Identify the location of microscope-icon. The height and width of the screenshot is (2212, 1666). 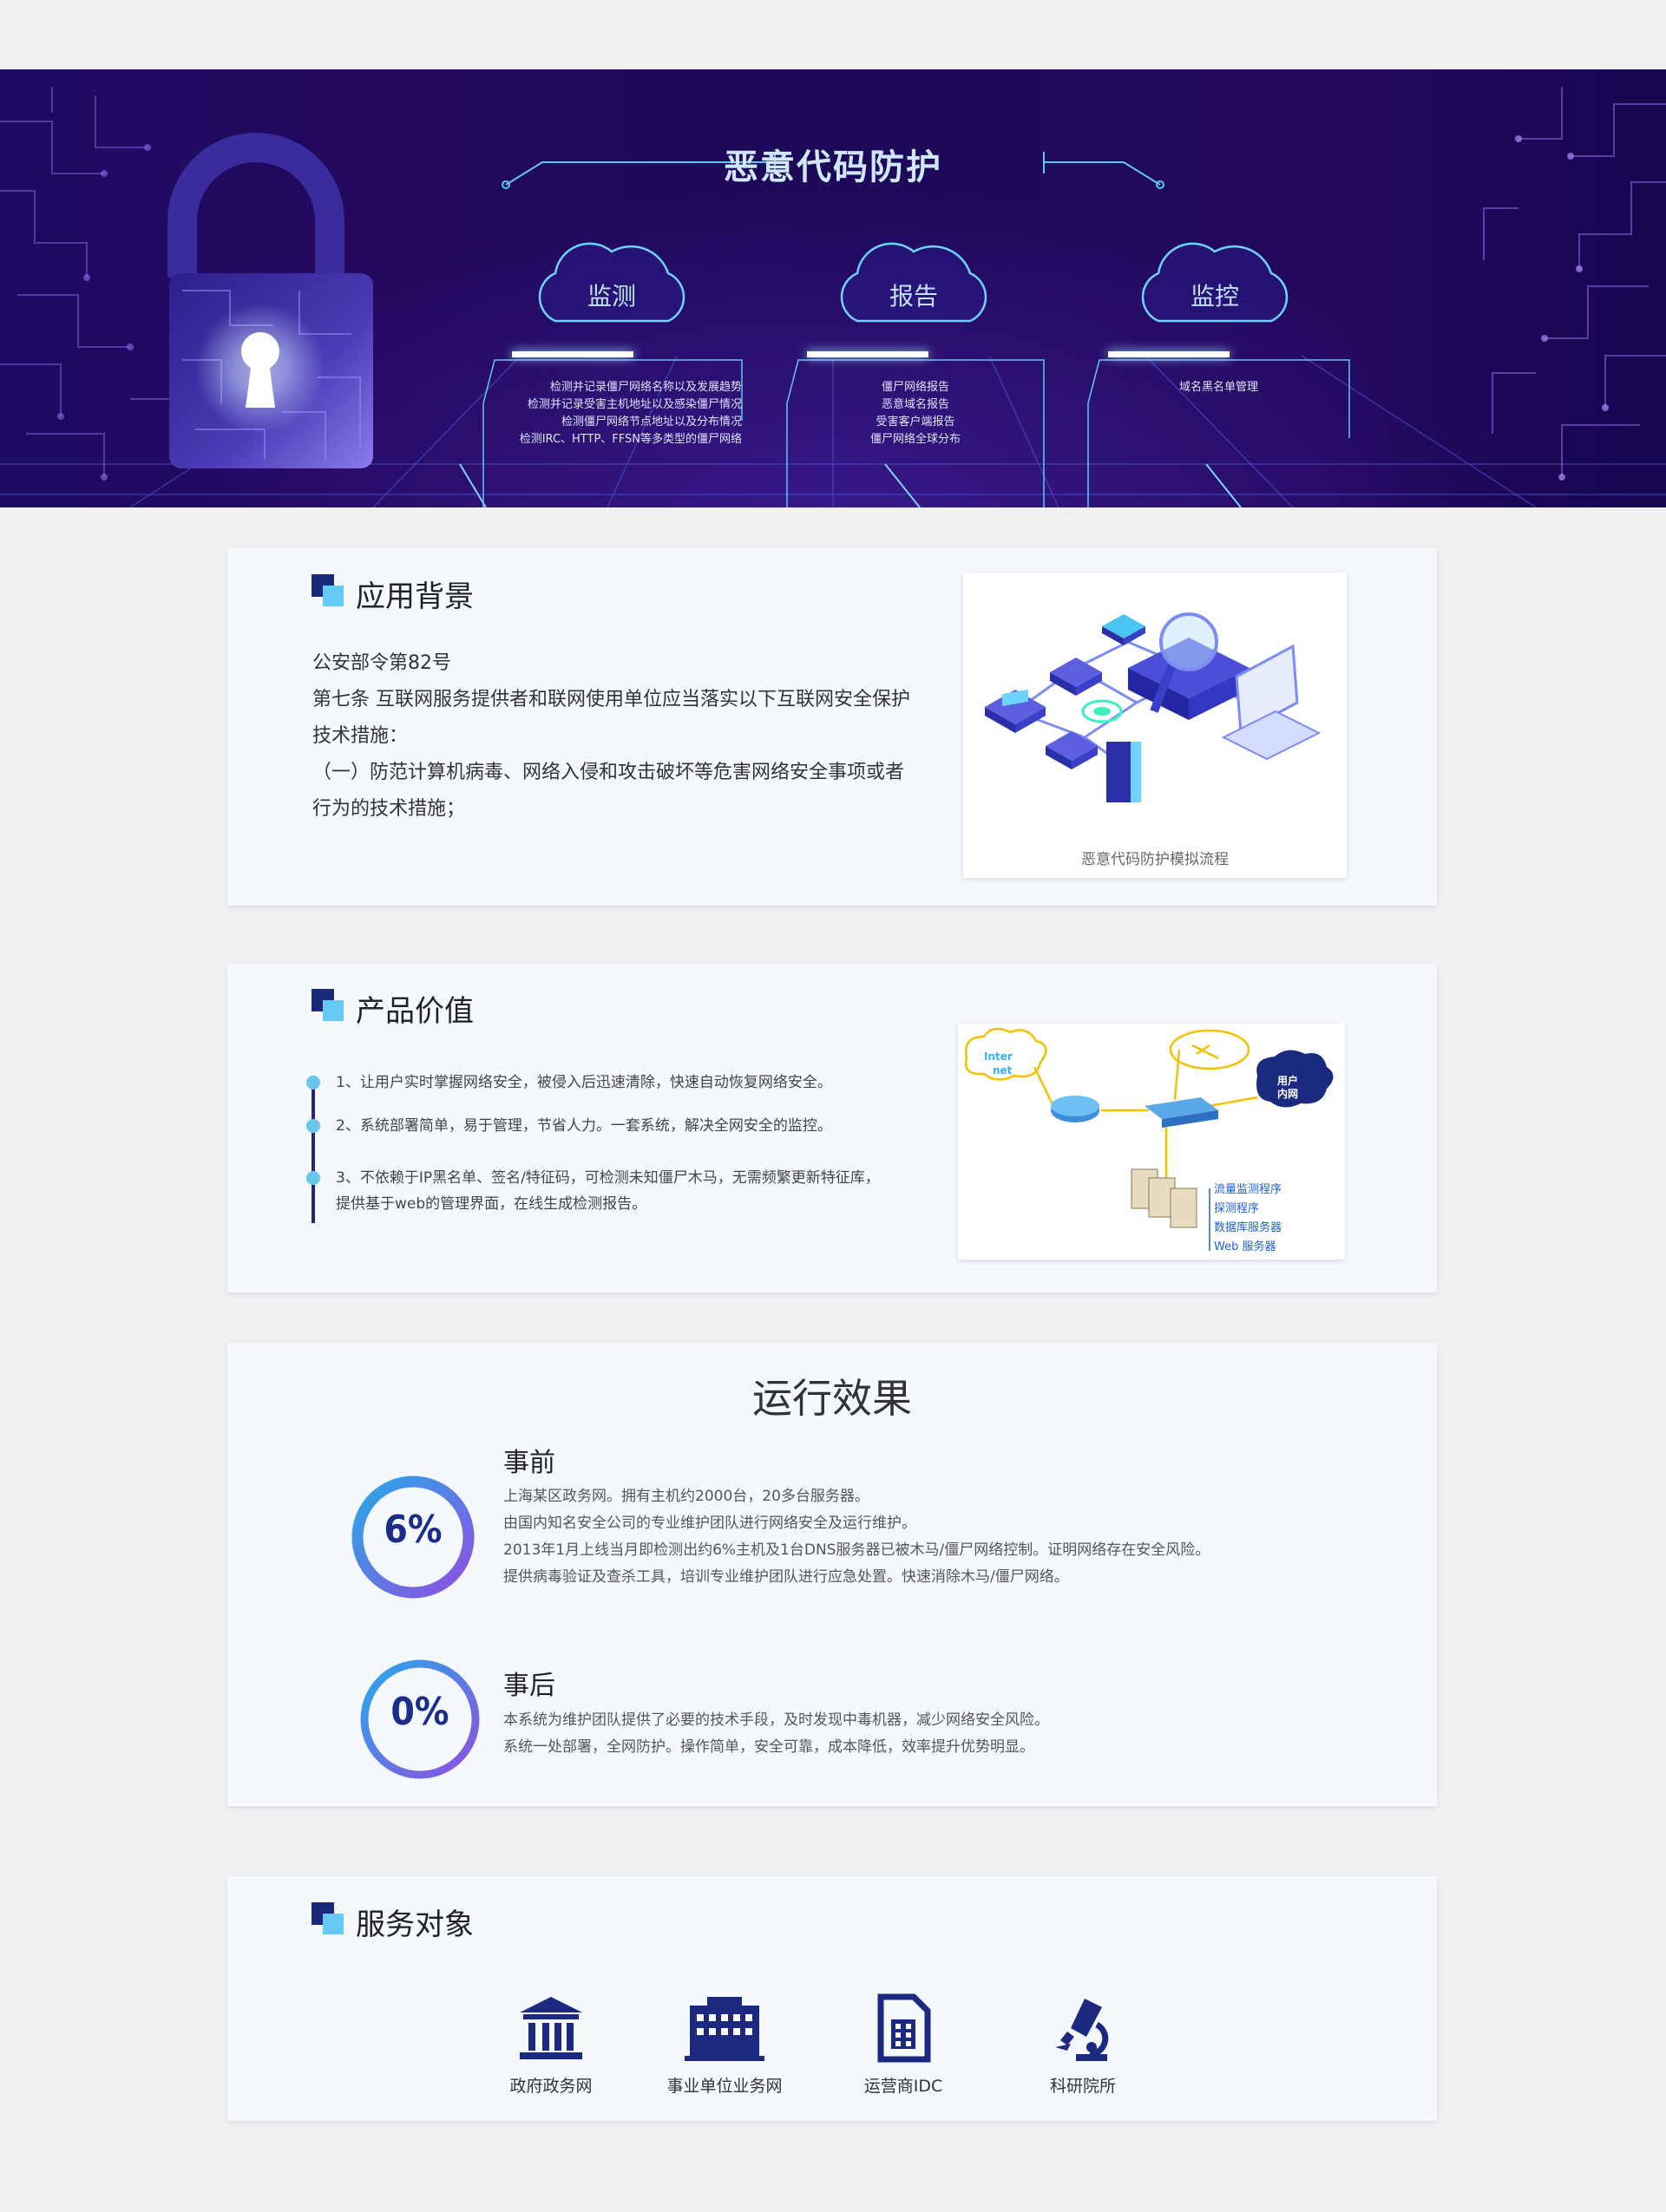
(1082, 2030).